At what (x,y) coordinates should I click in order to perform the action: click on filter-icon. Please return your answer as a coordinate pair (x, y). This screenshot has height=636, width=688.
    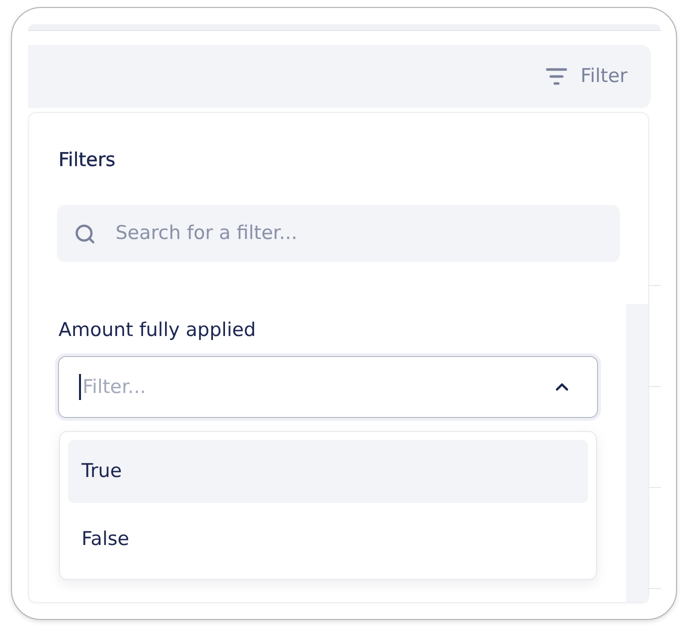
    Looking at the image, I should click on (557, 76).